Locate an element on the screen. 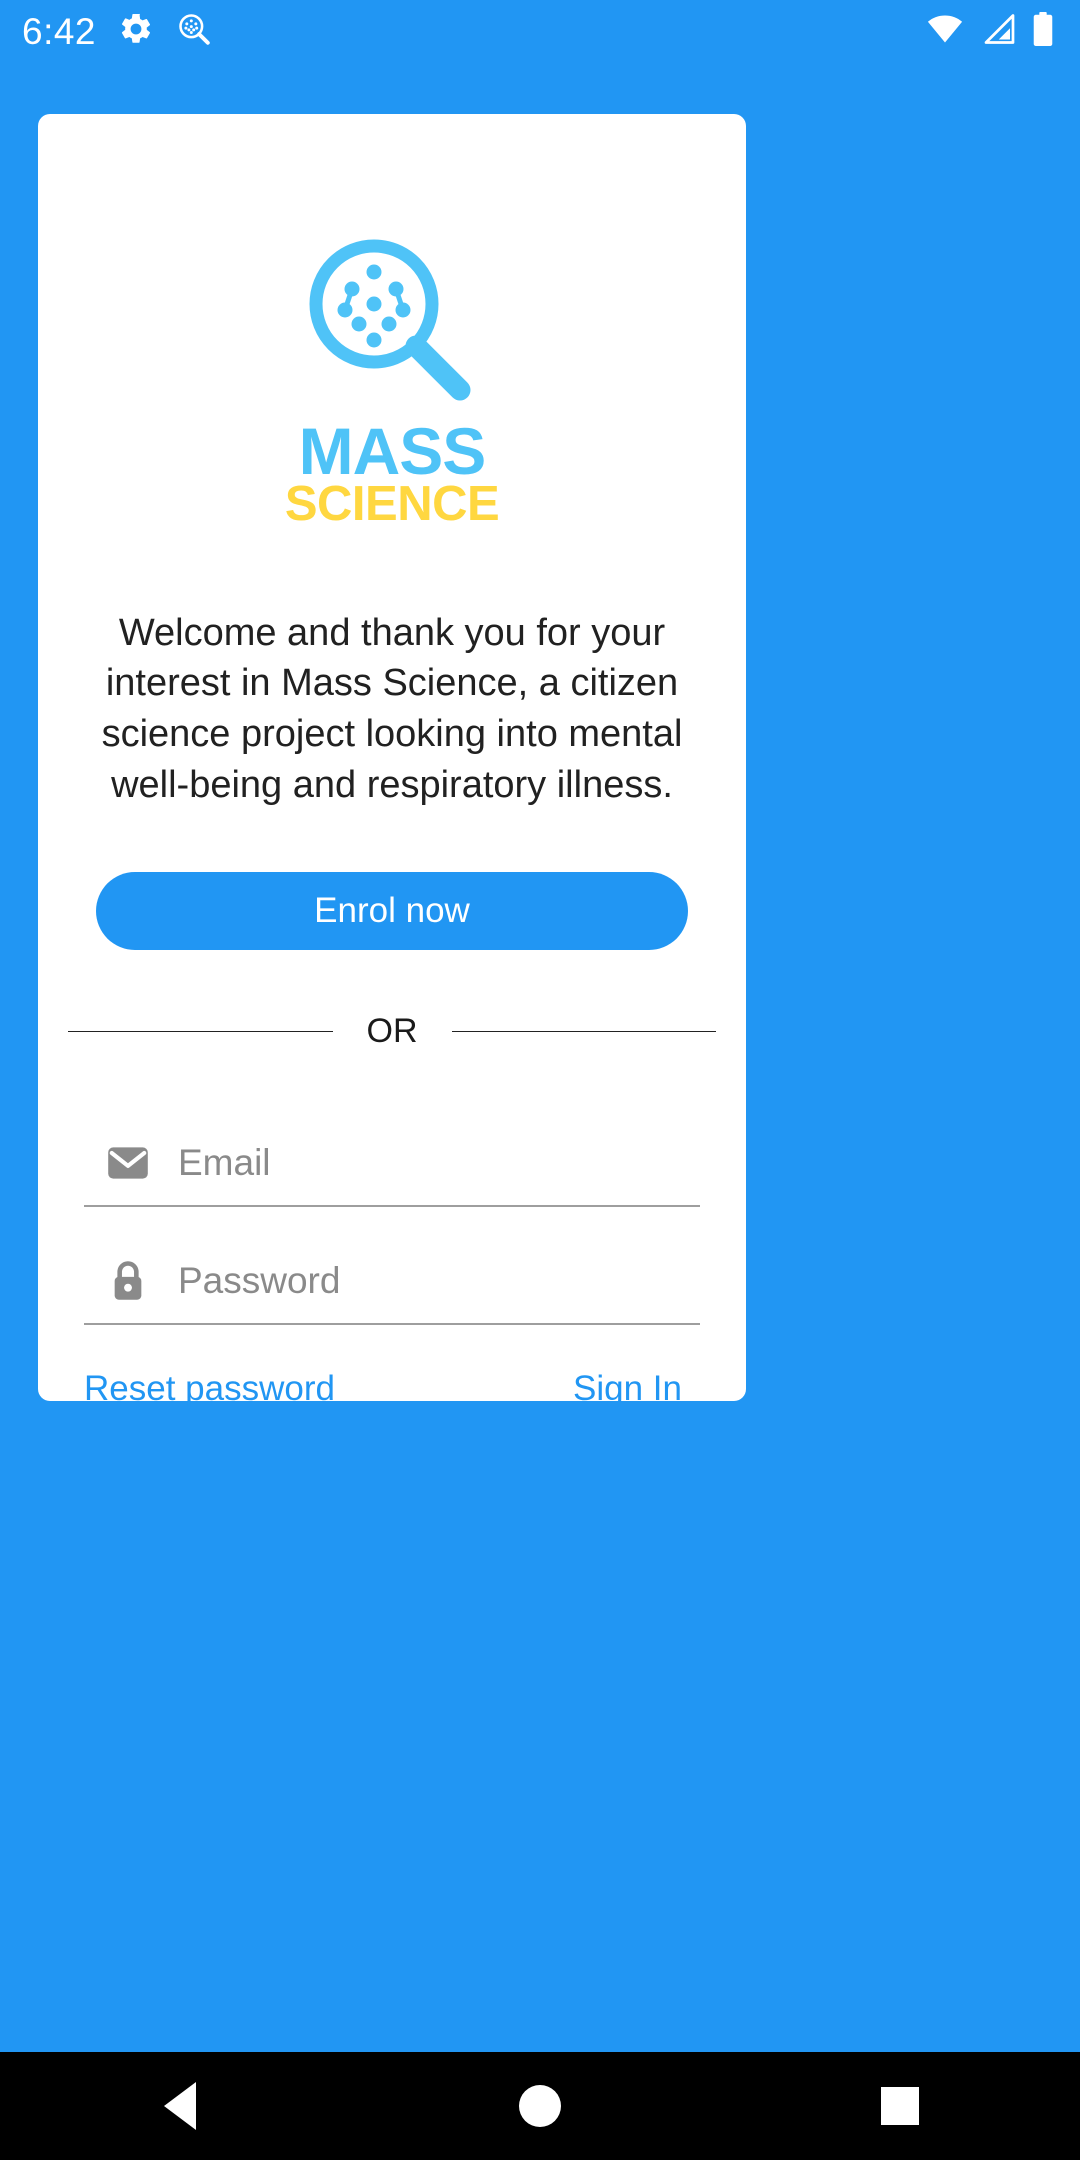 The image size is (1080, 2160). enrol-now-button: Enrol now is located at coordinates (392, 911).